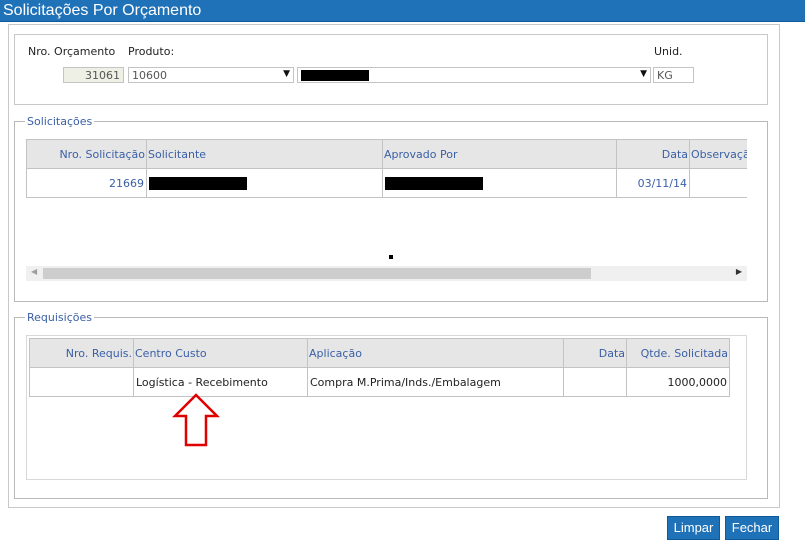 The image size is (805, 560). I want to click on col-header-qtde-solicitada: Qtde. Solicitada, so click(678, 353).